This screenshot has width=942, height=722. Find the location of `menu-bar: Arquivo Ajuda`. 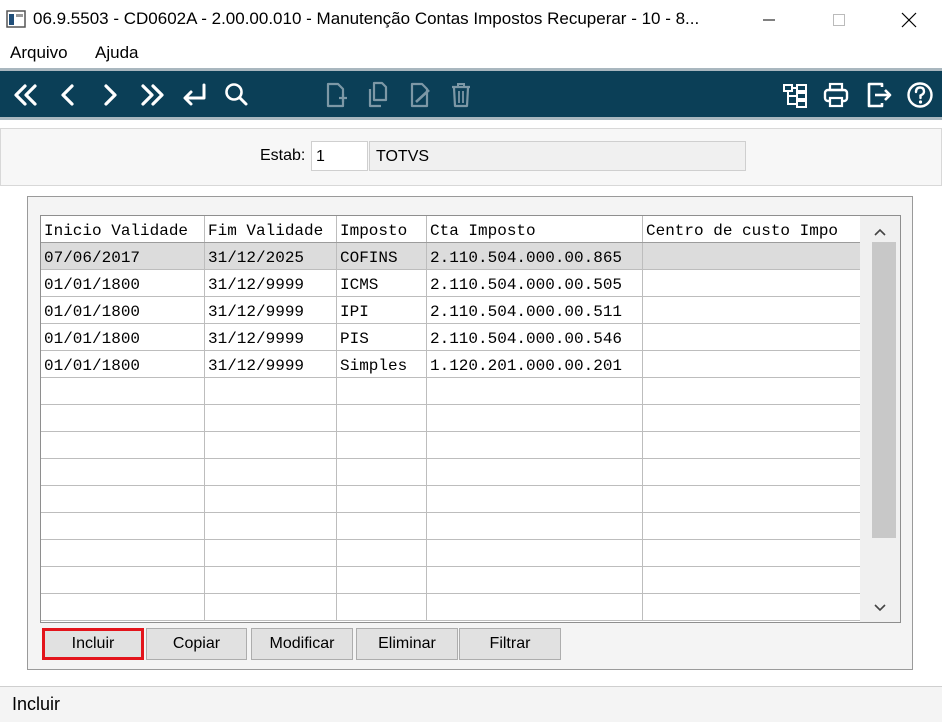

menu-bar: Arquivo Ajuda is located at coordinates (471, 54).